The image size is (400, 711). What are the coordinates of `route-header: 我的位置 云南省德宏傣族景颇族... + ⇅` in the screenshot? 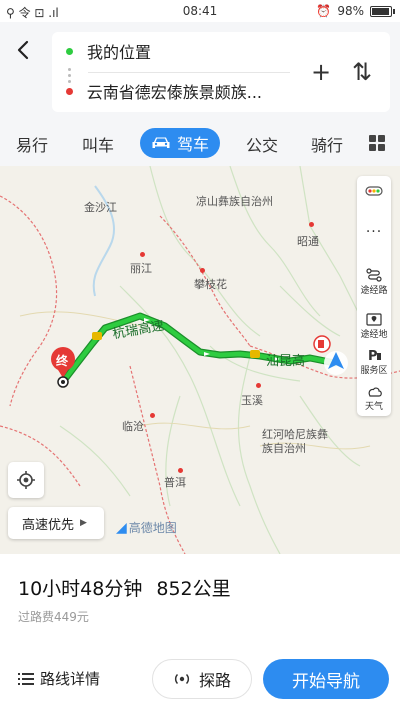 It's located at (200, 71).